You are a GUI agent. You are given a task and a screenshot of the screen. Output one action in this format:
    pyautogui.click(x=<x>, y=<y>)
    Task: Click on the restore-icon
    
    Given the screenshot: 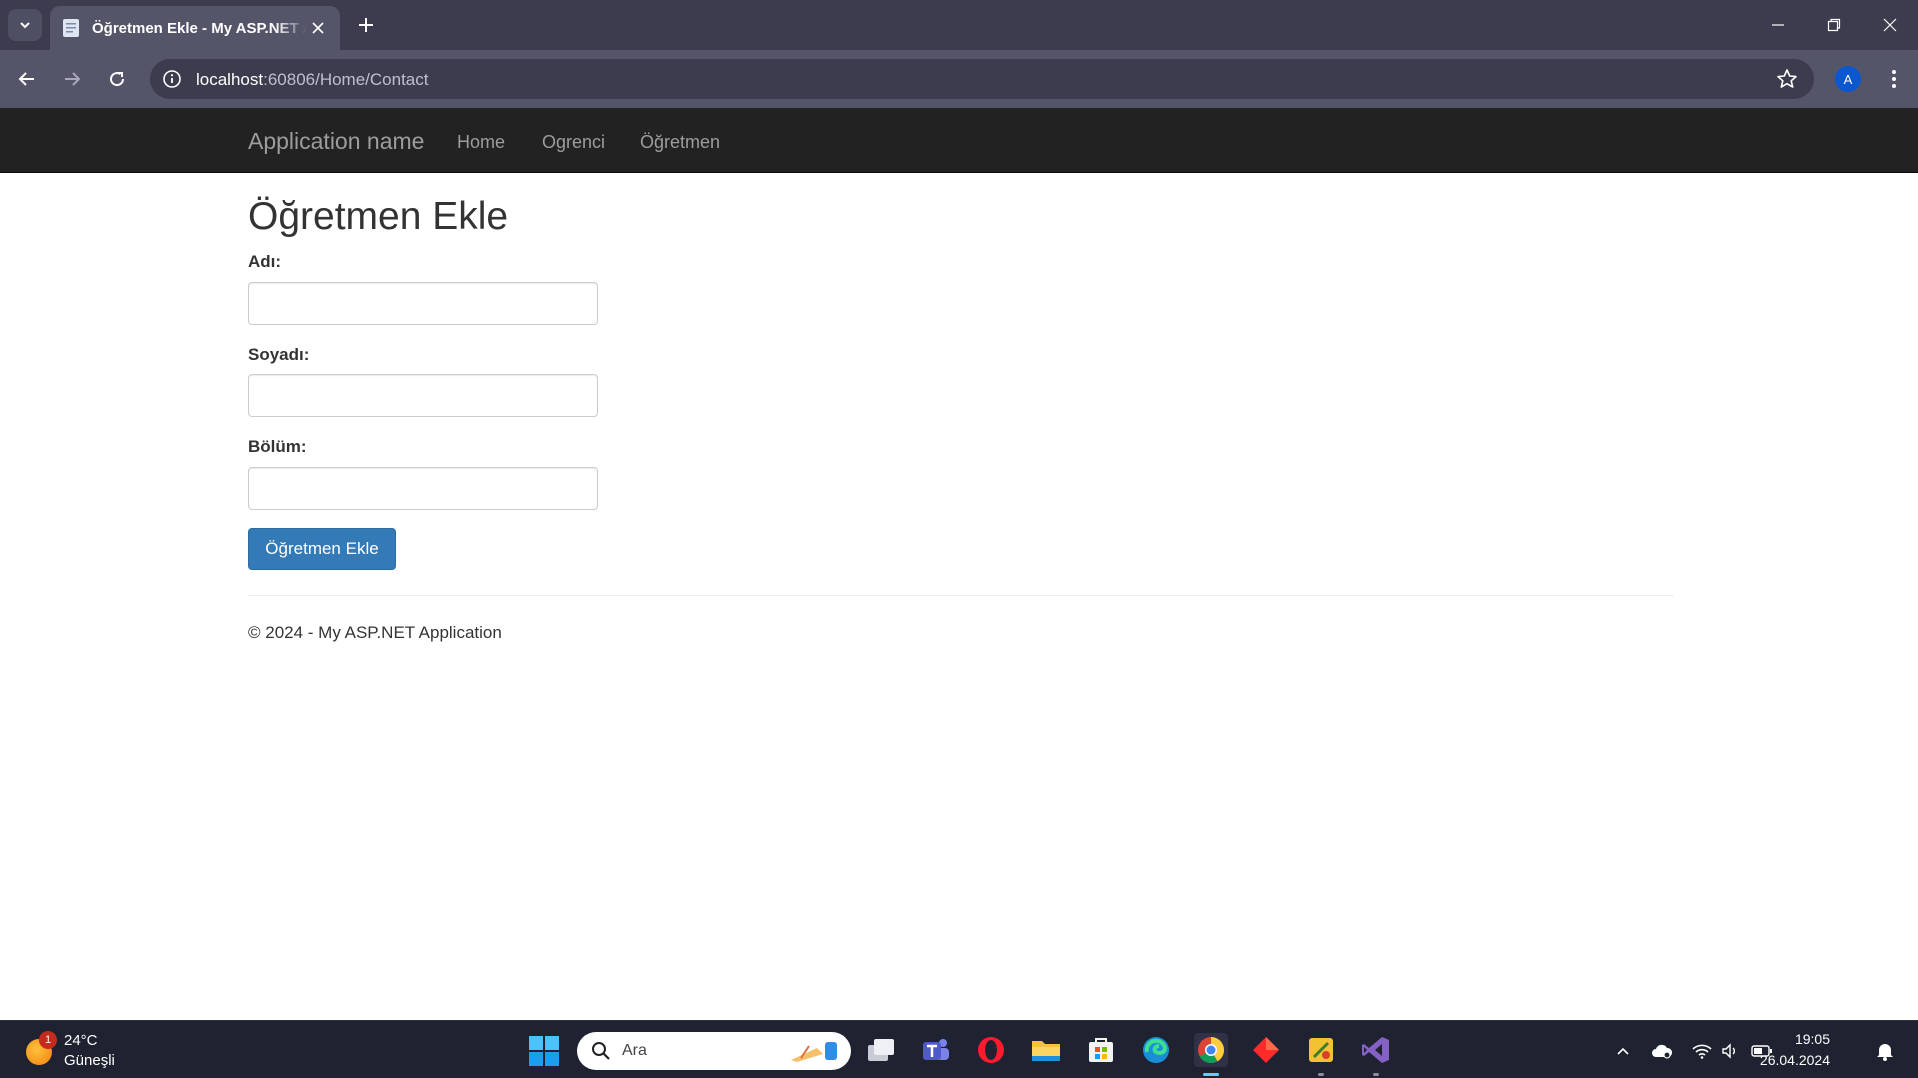 What is the action you would take?
    pyautogui.click(x=1834, y=25)
    